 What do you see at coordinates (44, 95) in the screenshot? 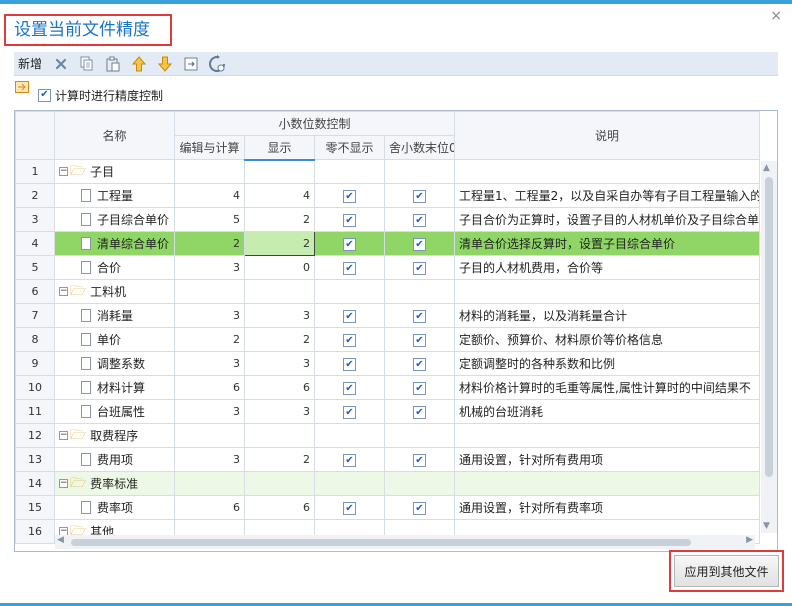
I see `precision-control-checkbox: ✔` at bounding box center [44, 95].